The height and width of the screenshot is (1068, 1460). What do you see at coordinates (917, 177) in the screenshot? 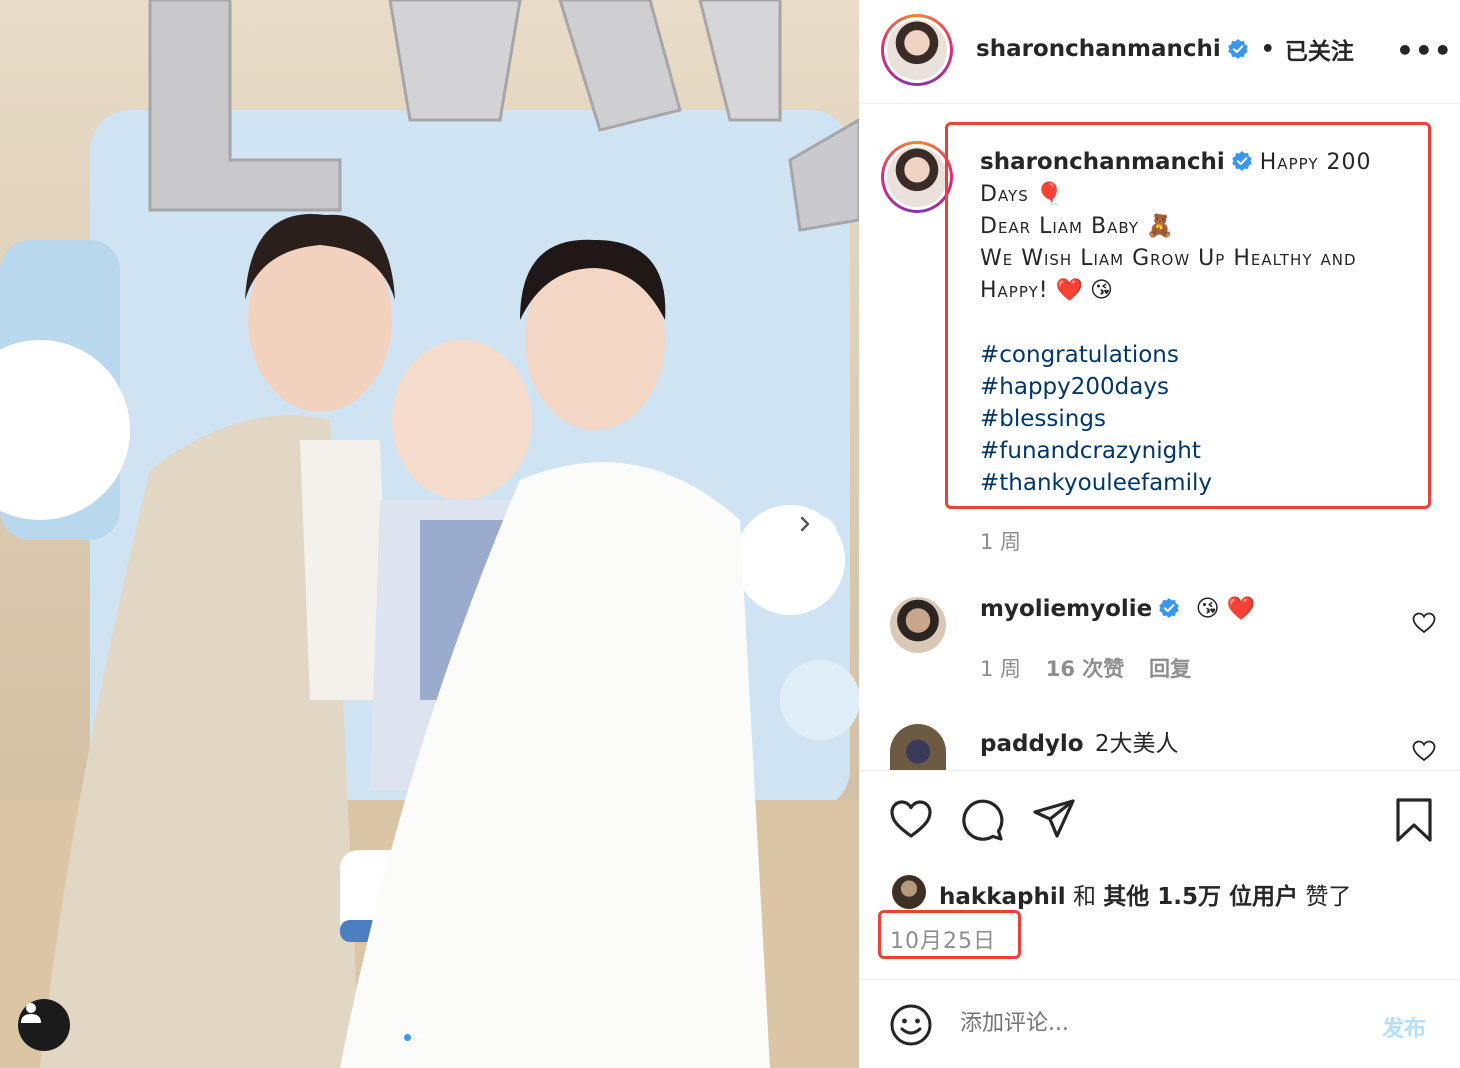
I see `caption-author-avatar` at bounding box center [917, 177].